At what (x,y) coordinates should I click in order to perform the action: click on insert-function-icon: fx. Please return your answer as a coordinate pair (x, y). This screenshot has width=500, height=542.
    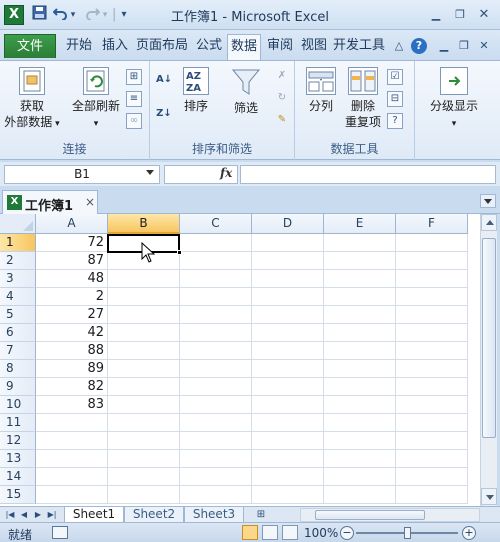
    Looking at the image, I should click on (226, 173).